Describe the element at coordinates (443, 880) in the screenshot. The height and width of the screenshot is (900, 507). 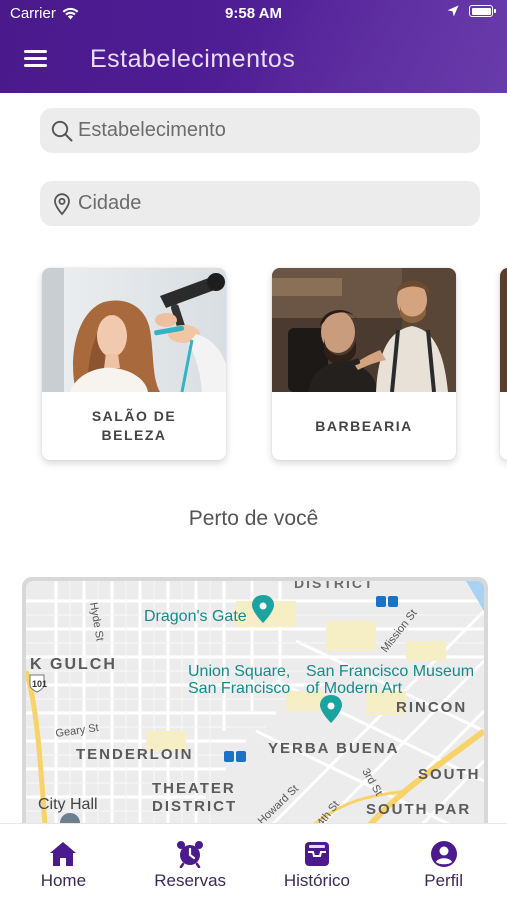
I see `tab-perfil-label: Perfil` at that location.